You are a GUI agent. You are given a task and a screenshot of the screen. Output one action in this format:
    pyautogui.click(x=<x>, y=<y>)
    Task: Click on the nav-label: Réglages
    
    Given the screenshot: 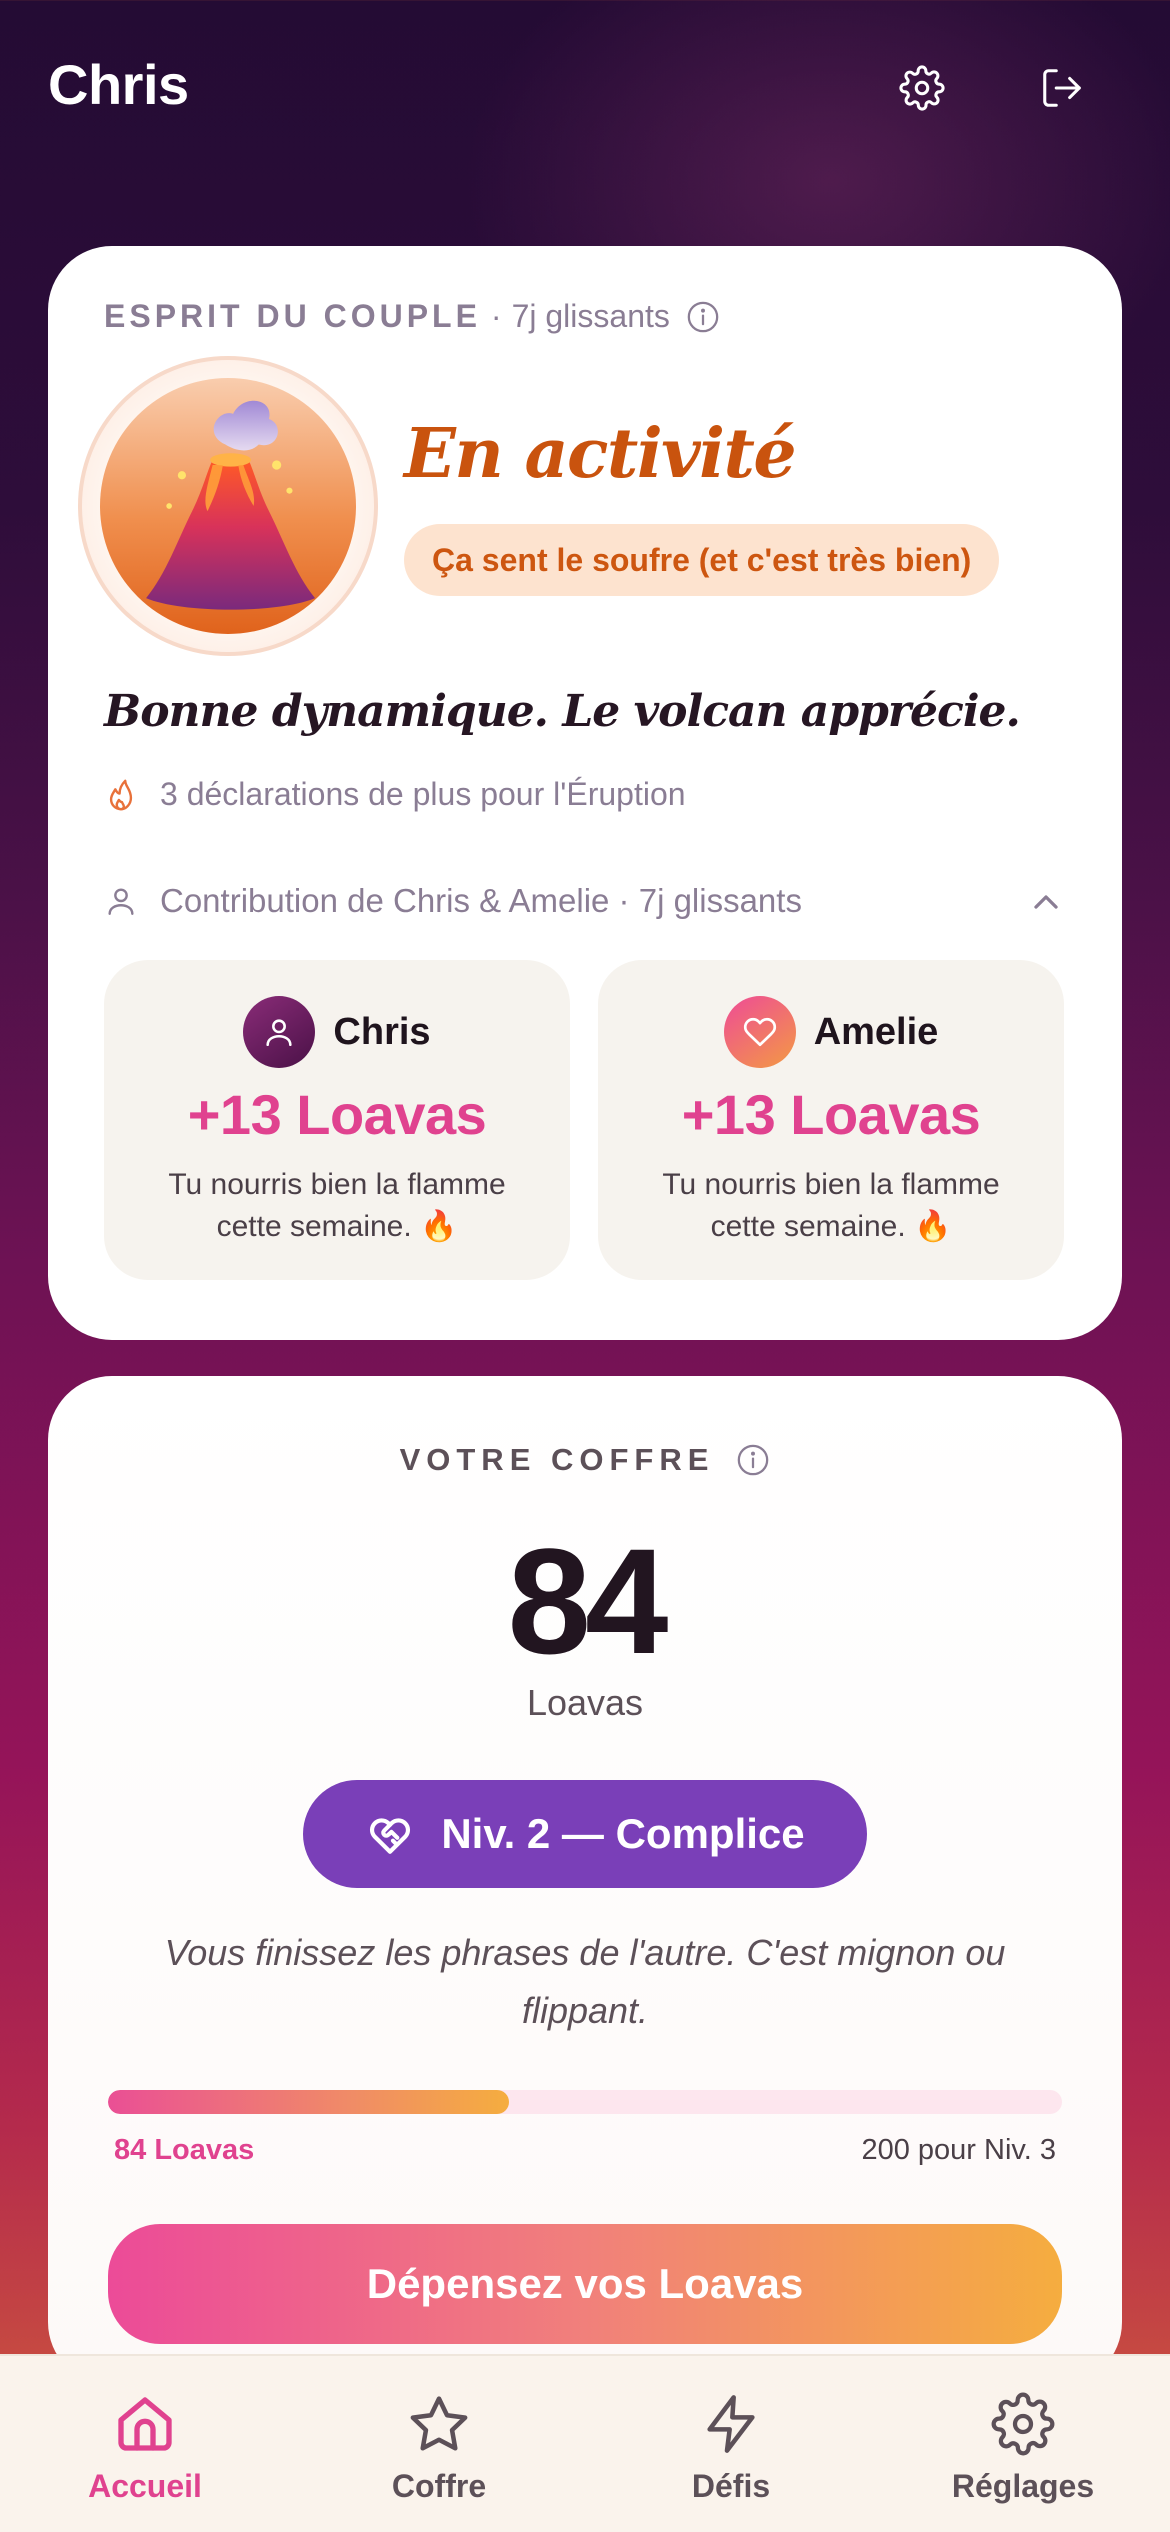 What is the action you would take?
    pyautogui.click(x=1023, y=2486)
    